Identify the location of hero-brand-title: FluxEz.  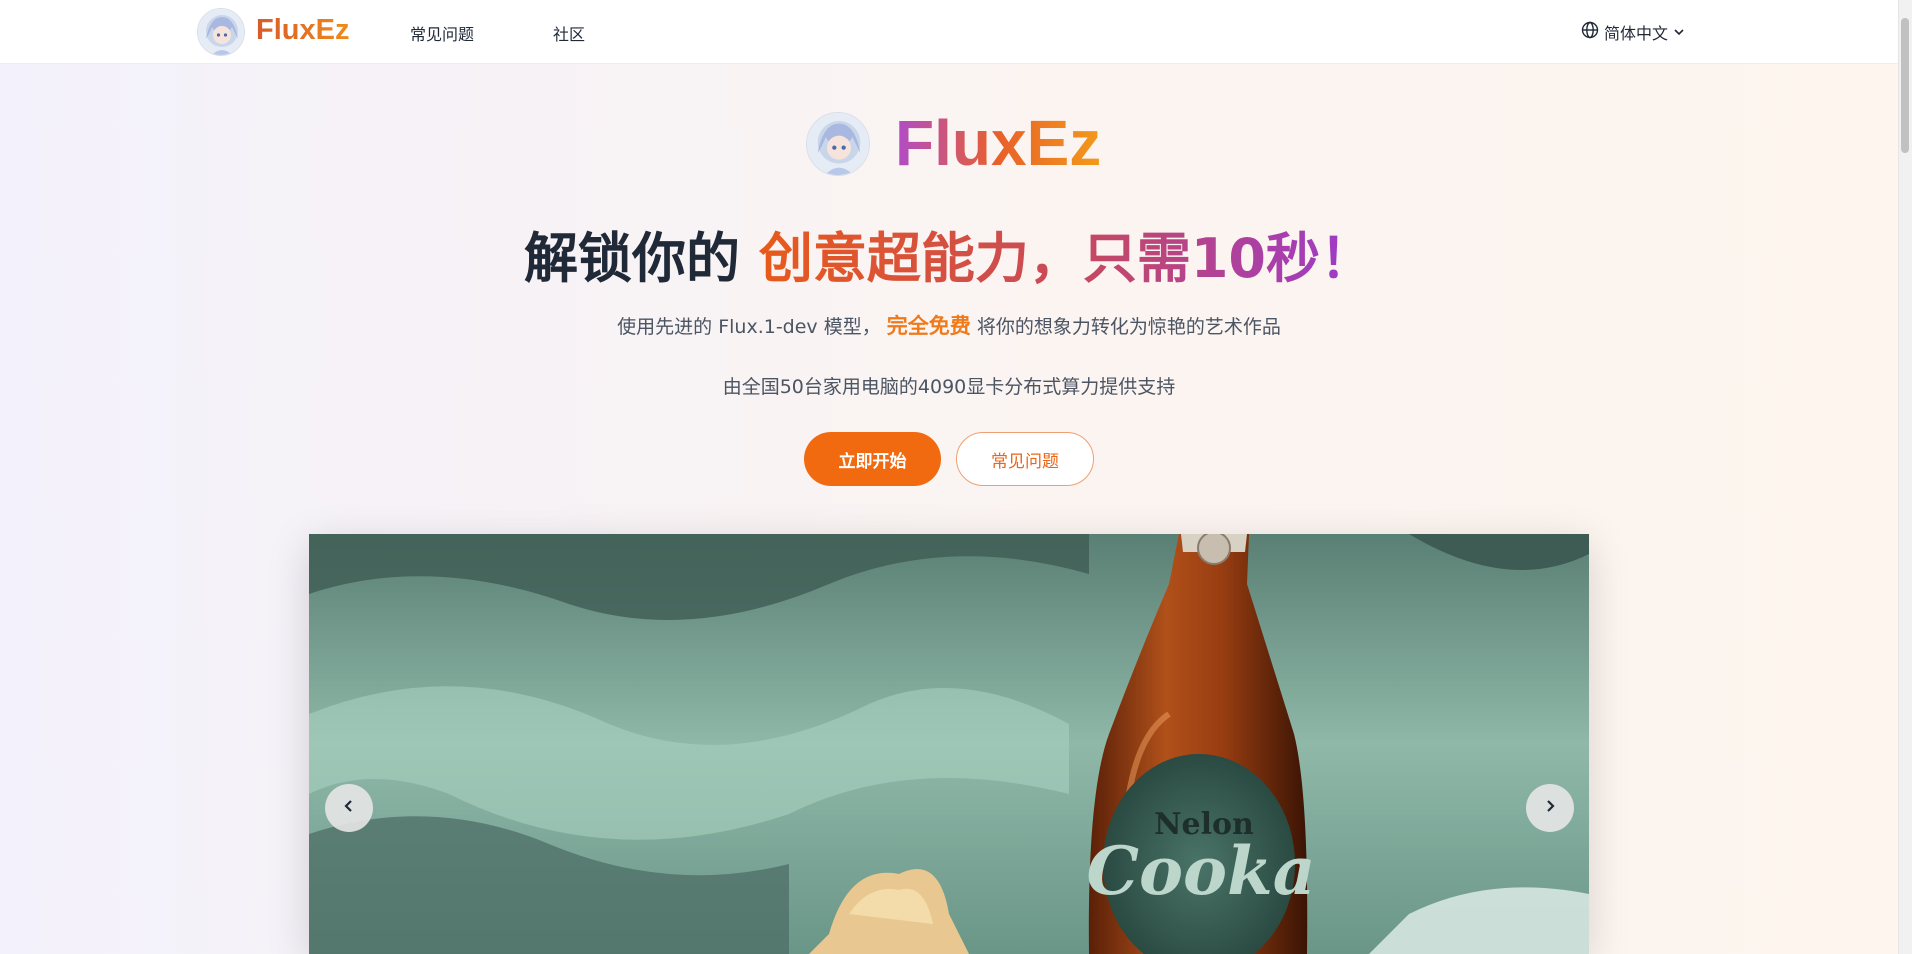
(998, 143).